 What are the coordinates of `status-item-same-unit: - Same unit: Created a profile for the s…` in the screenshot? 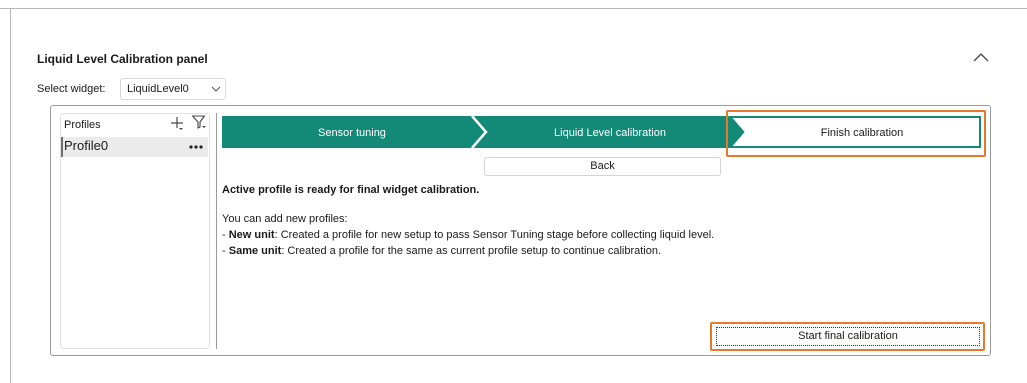 It's located at (441, 251).